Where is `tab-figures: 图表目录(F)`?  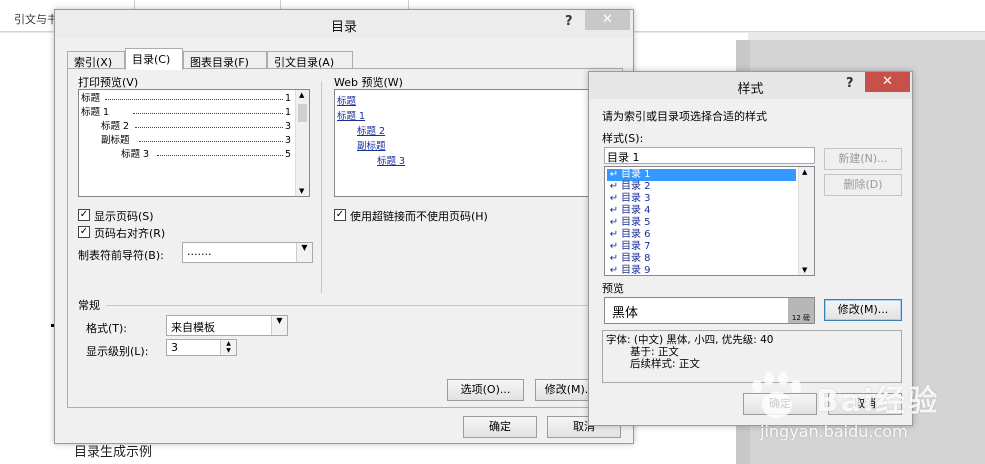 tab-figures: 图表目录(F) is located at coordinates (225, 60).